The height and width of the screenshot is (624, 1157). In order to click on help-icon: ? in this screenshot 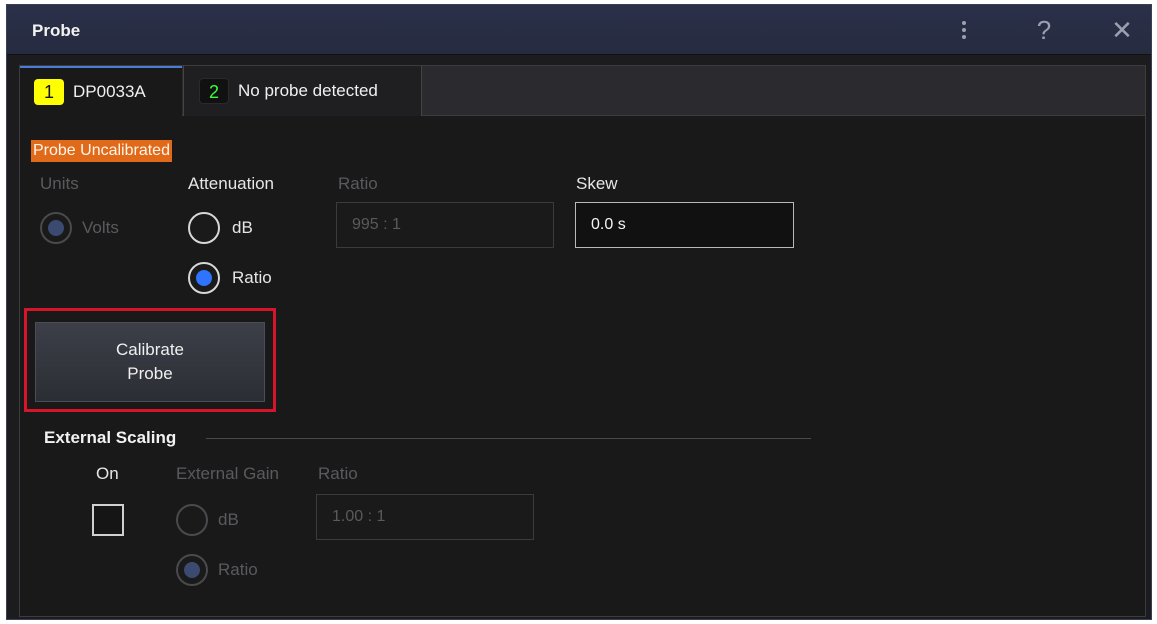, I will do `click(1044, 30)`.